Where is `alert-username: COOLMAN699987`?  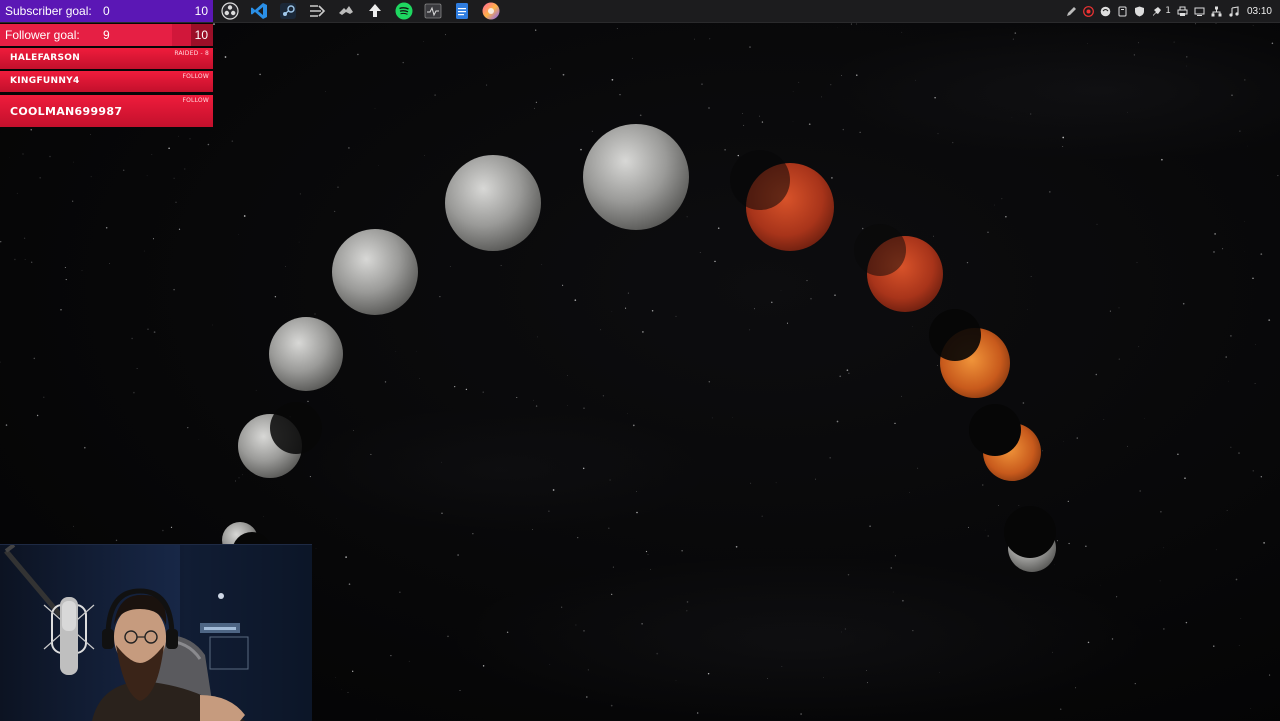 alert-username: COOLMAN699987 is located at coordinates (66, 111).